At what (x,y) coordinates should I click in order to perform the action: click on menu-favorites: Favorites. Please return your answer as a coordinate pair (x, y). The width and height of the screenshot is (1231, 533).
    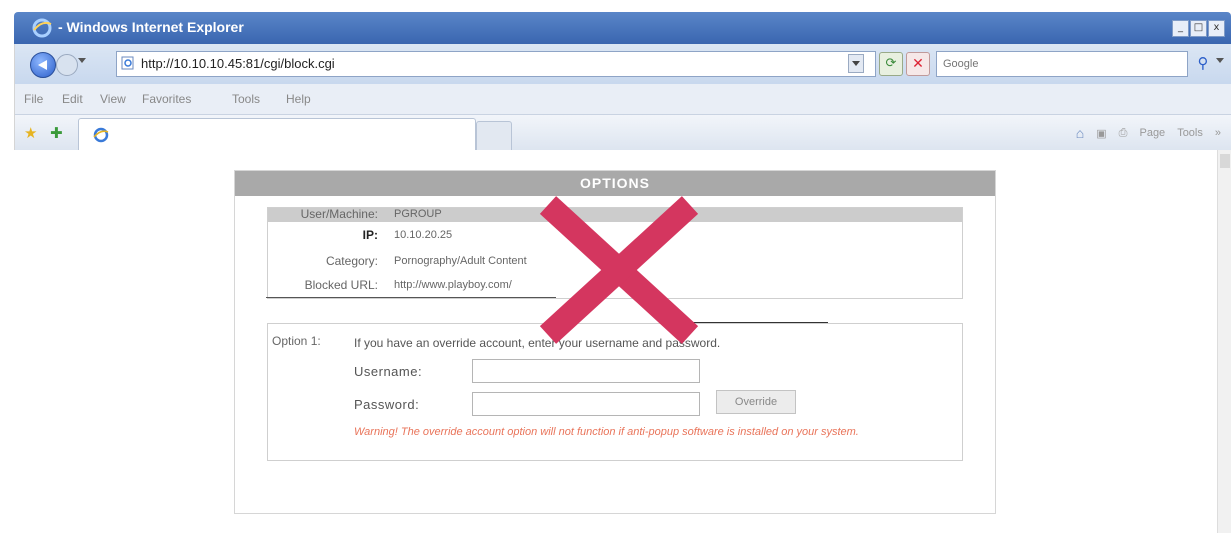
    Looking at the image, I should click on (166, 99).